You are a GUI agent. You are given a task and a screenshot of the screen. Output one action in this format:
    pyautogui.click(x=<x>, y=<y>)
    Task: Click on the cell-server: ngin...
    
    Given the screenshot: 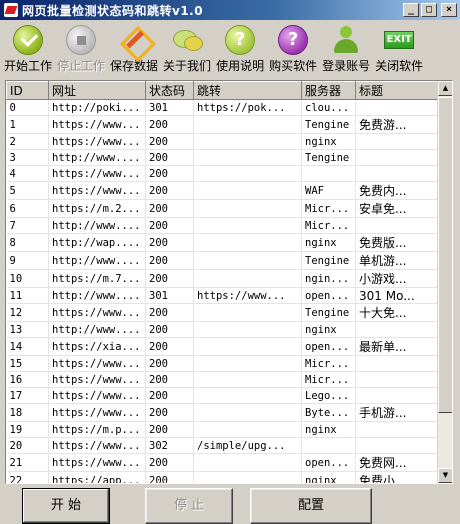 What is the action you would take?
    pyautogui.click(x=328, y=278)
    